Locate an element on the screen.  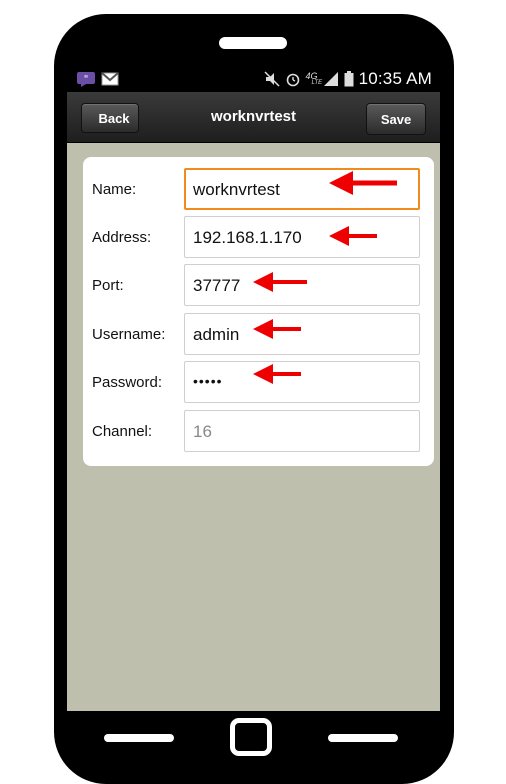
recent-apps-key is located at coordinates (139, 738).